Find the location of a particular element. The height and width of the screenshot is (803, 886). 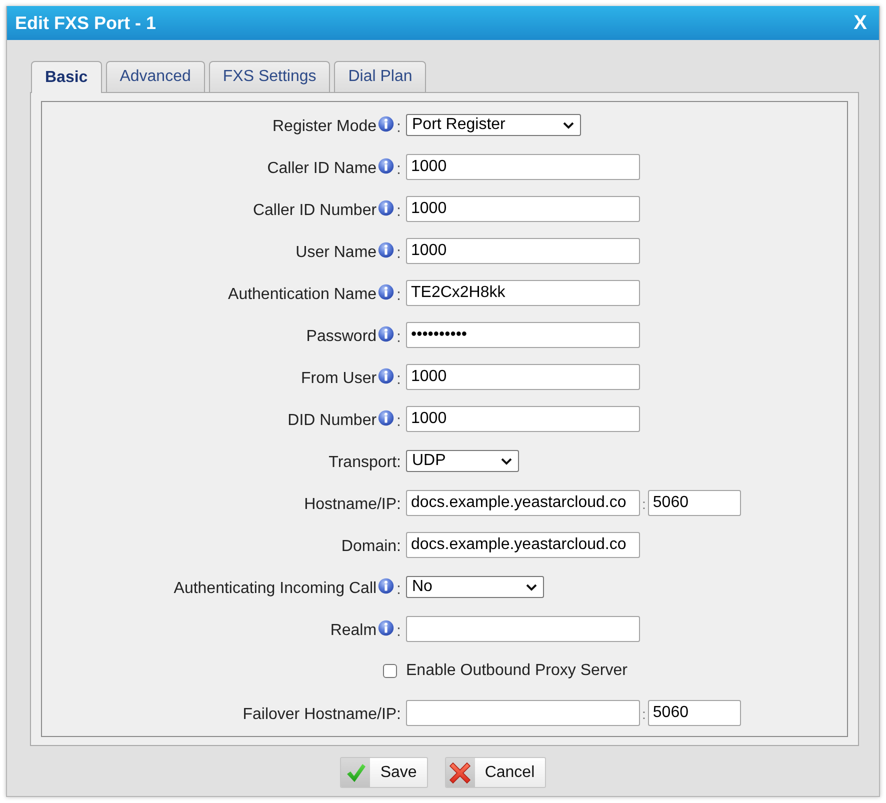

field-label: Realm is located at coordinates (353, 631).